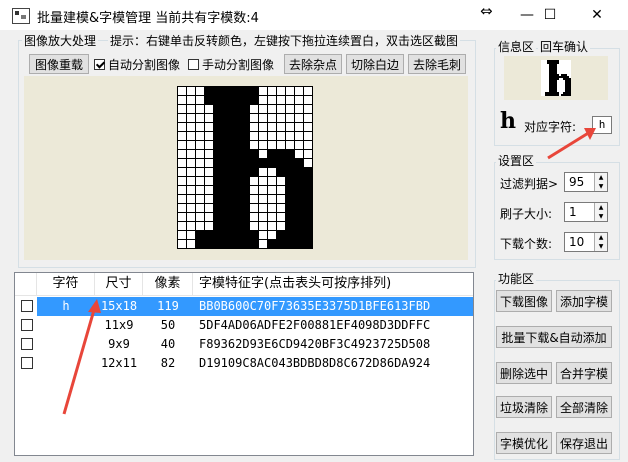 Image resolution: width=628 pixels, height=462 pixels. I want to click on optimize-glyph-button: 字模优化, so click(524, 443).